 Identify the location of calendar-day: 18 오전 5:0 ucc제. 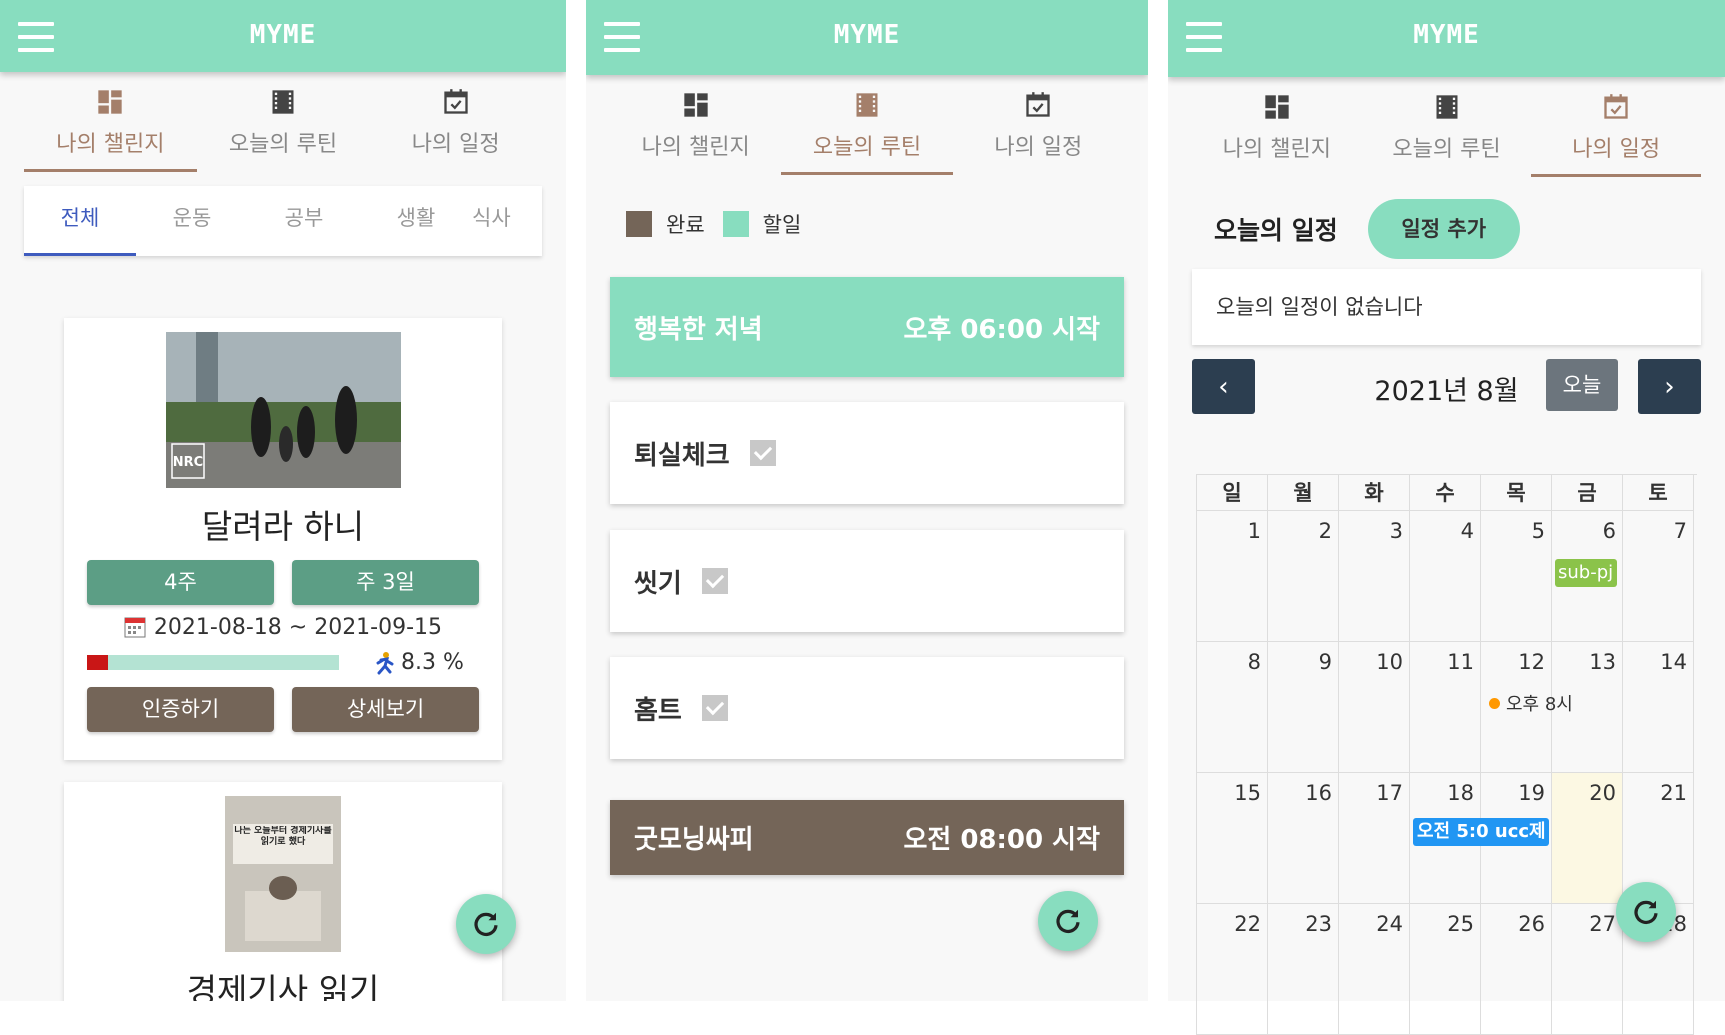
(1479, 838).